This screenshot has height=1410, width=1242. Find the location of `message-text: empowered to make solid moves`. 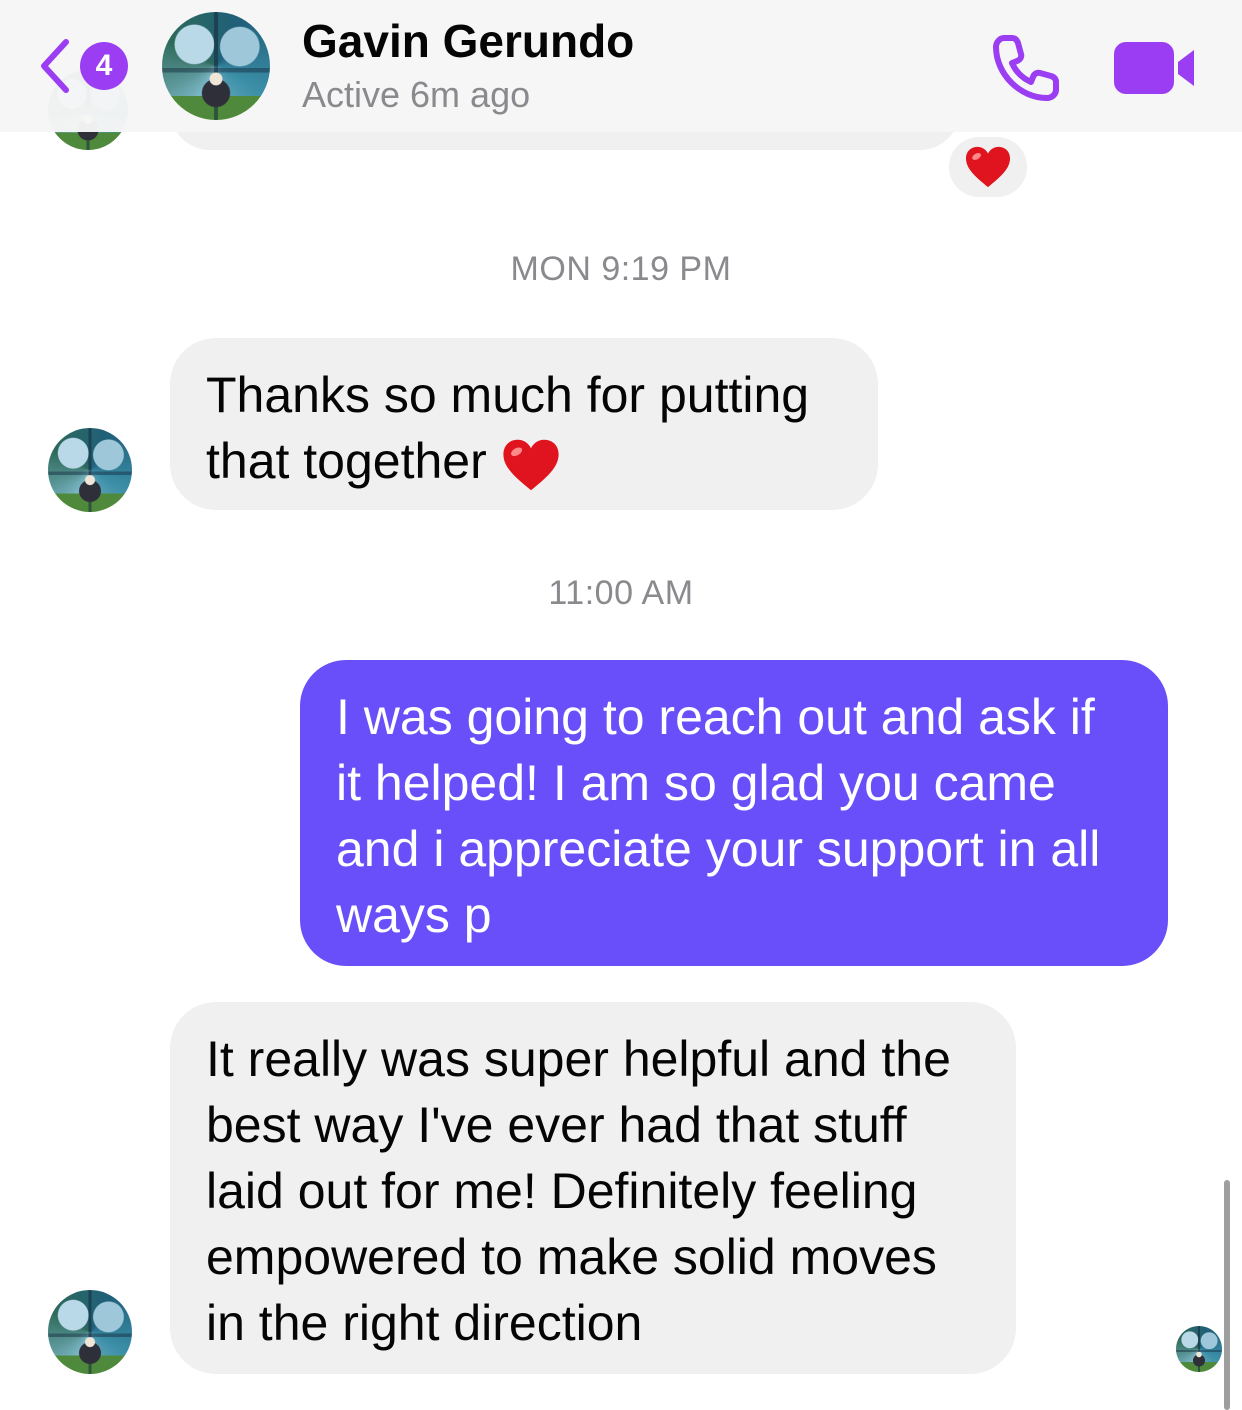

message-text: empowered to make solid moves is located at coordinates (571, 1257).